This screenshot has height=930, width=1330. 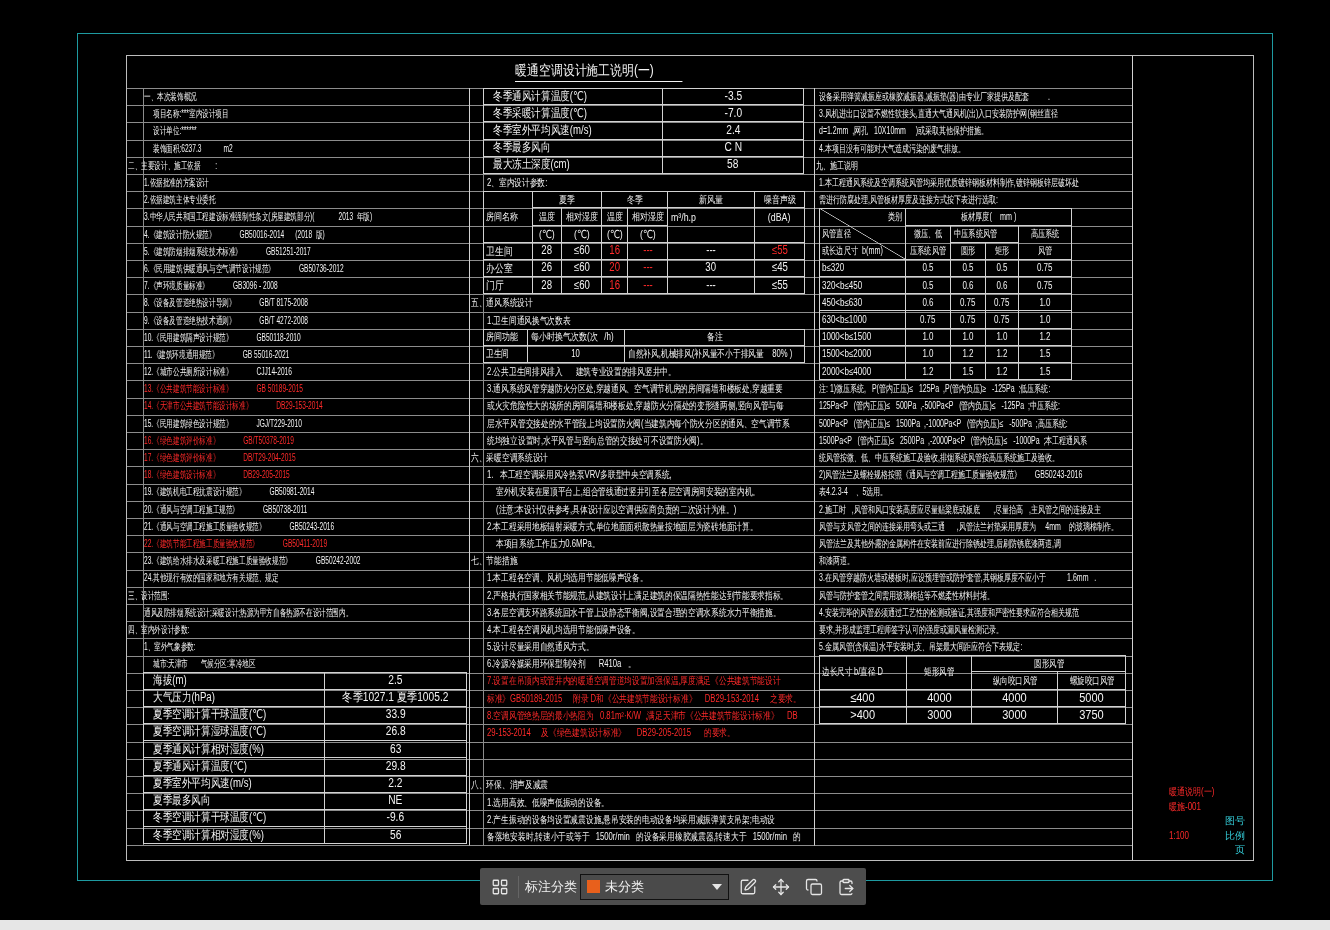 What do you see at coordinates (1048, 663) in the screenshot?
I see `column-header: 圆形风管` at bounding box center [1048, 663].